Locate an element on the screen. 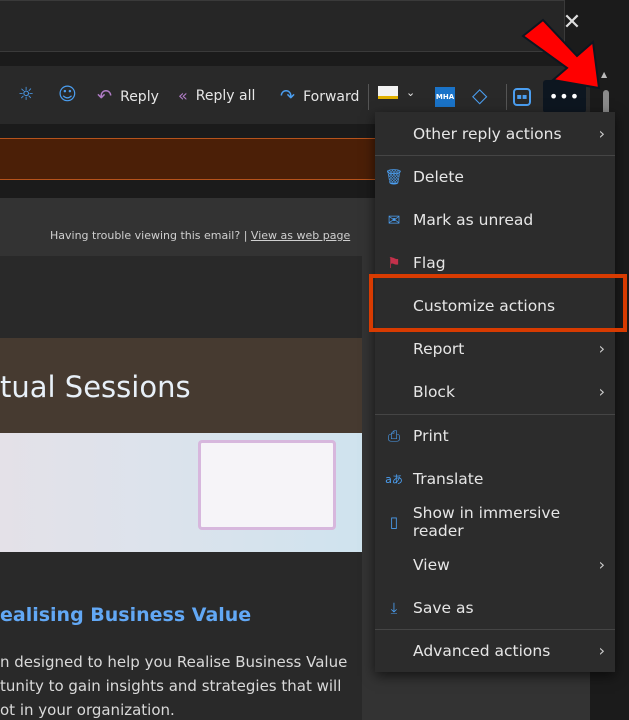  menu-item-label: Print is located at coordinates (431, 435).